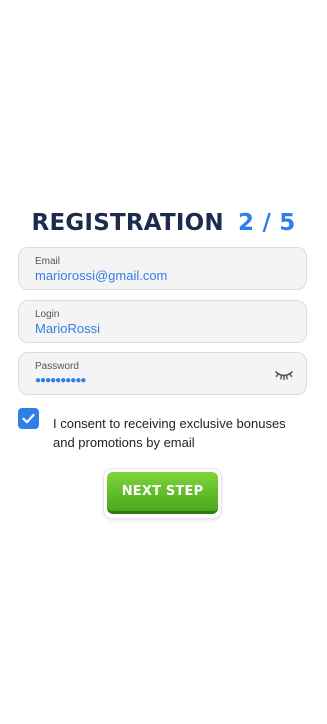 The width and height of the screenshot is (327, 724). Describe the element at coordinates (48, 261) in the screenshot. I see `email-label: Email` at that location.